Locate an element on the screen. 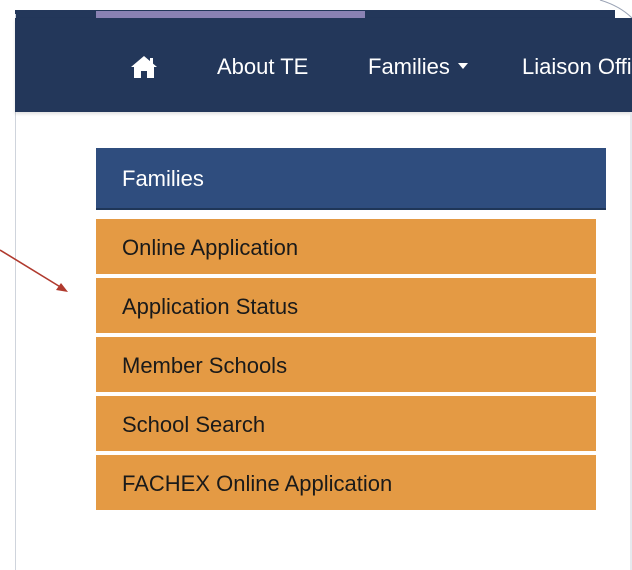 The image size is (632, 570). menu-item-online-application: Online Application is located at coordinates (346, 246).